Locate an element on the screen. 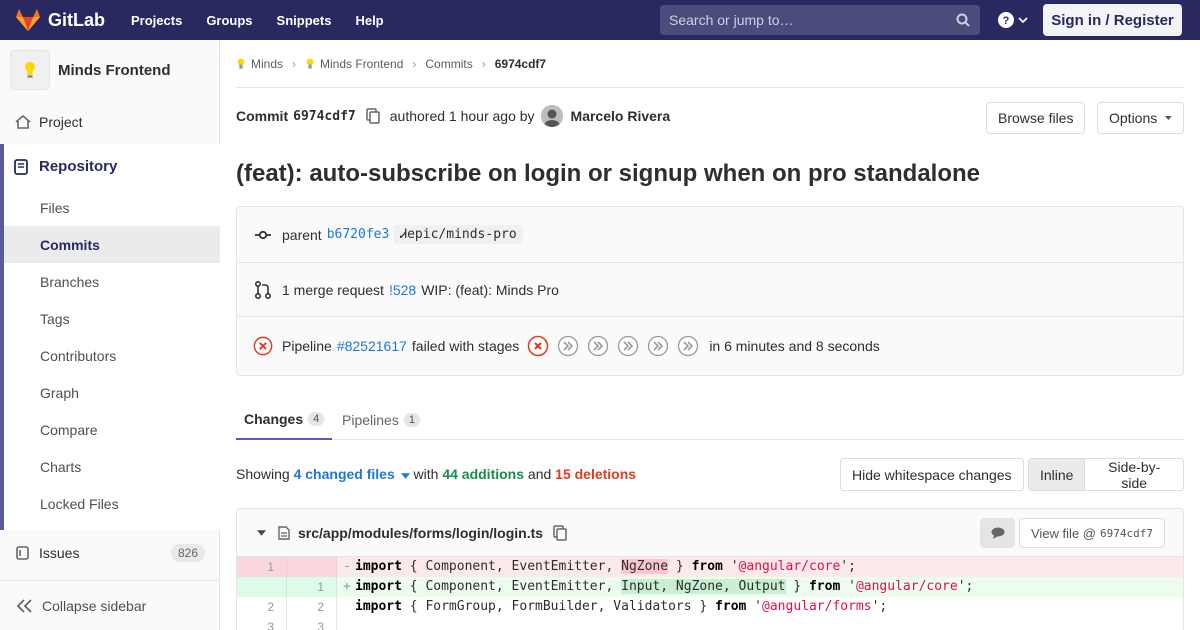 Image resolution: width=1200 pixels, height=630 pixels. nav-groups: Groups is located at coordinates (229, 20).